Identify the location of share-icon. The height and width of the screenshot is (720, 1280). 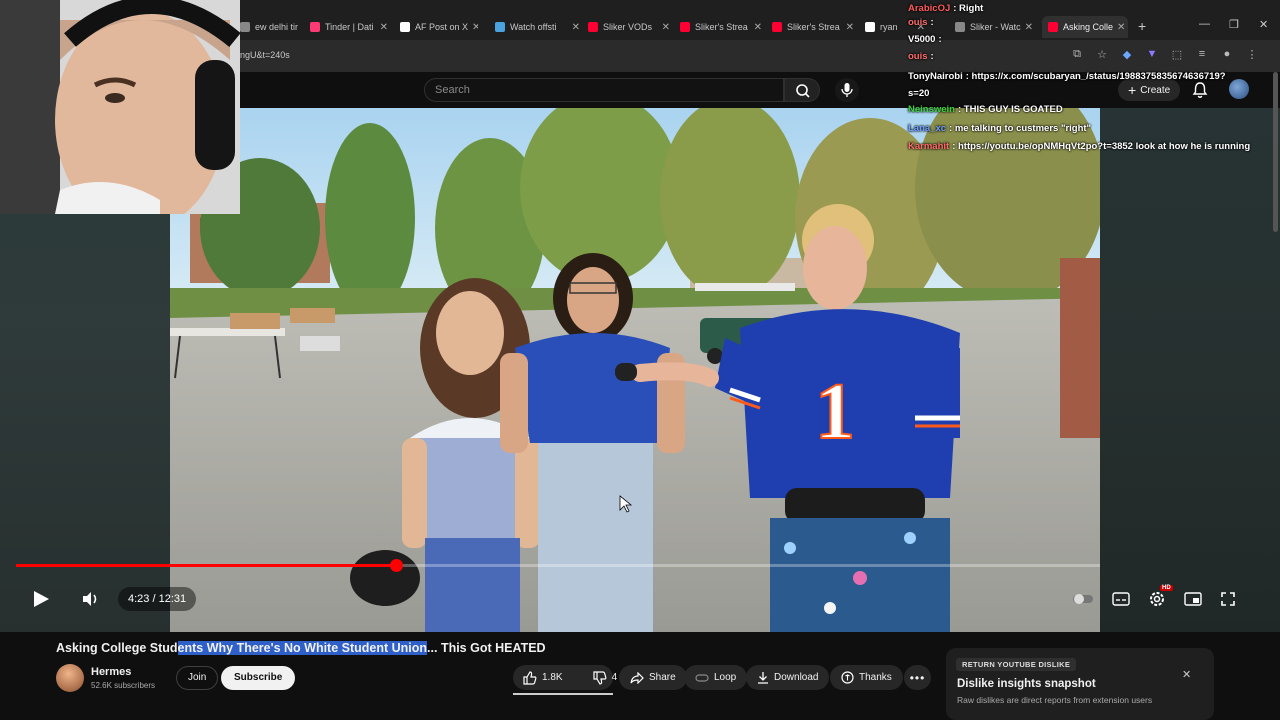
(637, 677).